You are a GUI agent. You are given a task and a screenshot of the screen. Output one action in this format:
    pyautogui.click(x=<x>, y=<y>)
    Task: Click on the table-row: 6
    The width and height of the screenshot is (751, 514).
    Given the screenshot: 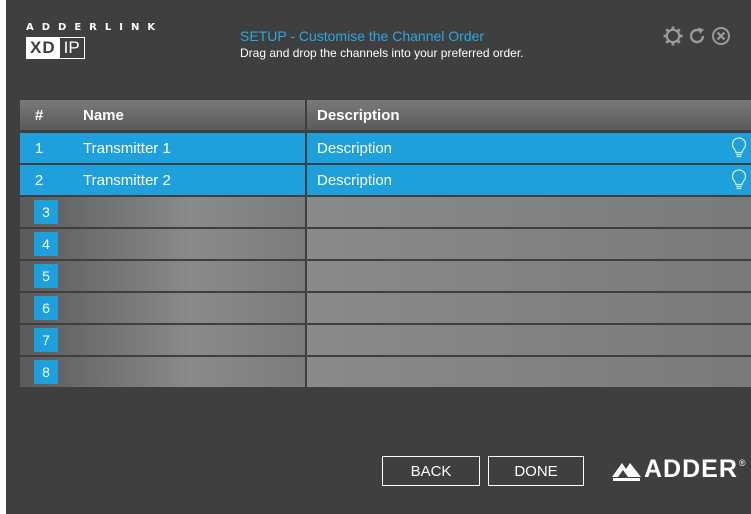 What is the action you would take?
    pyautogui.click(x=385, y=308)
    